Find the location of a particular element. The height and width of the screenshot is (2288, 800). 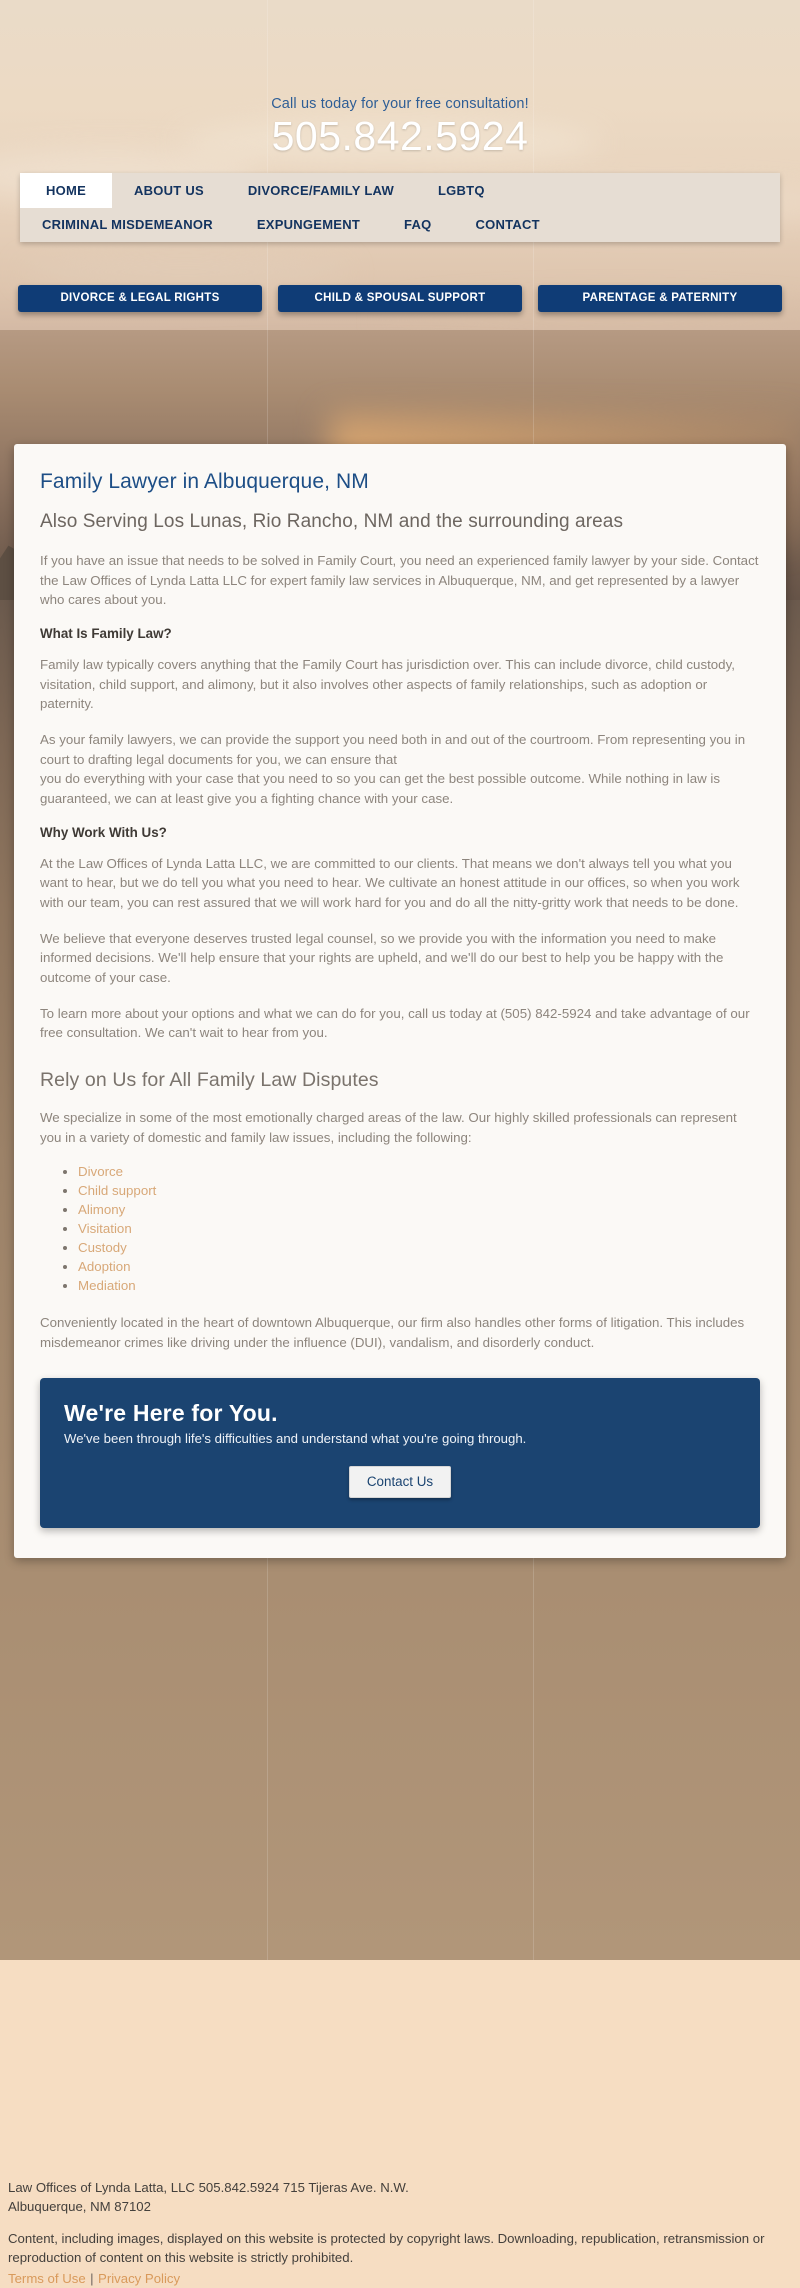

heading-why-work-with-us: Why Work With Us? is located at coordinates (103, 832).